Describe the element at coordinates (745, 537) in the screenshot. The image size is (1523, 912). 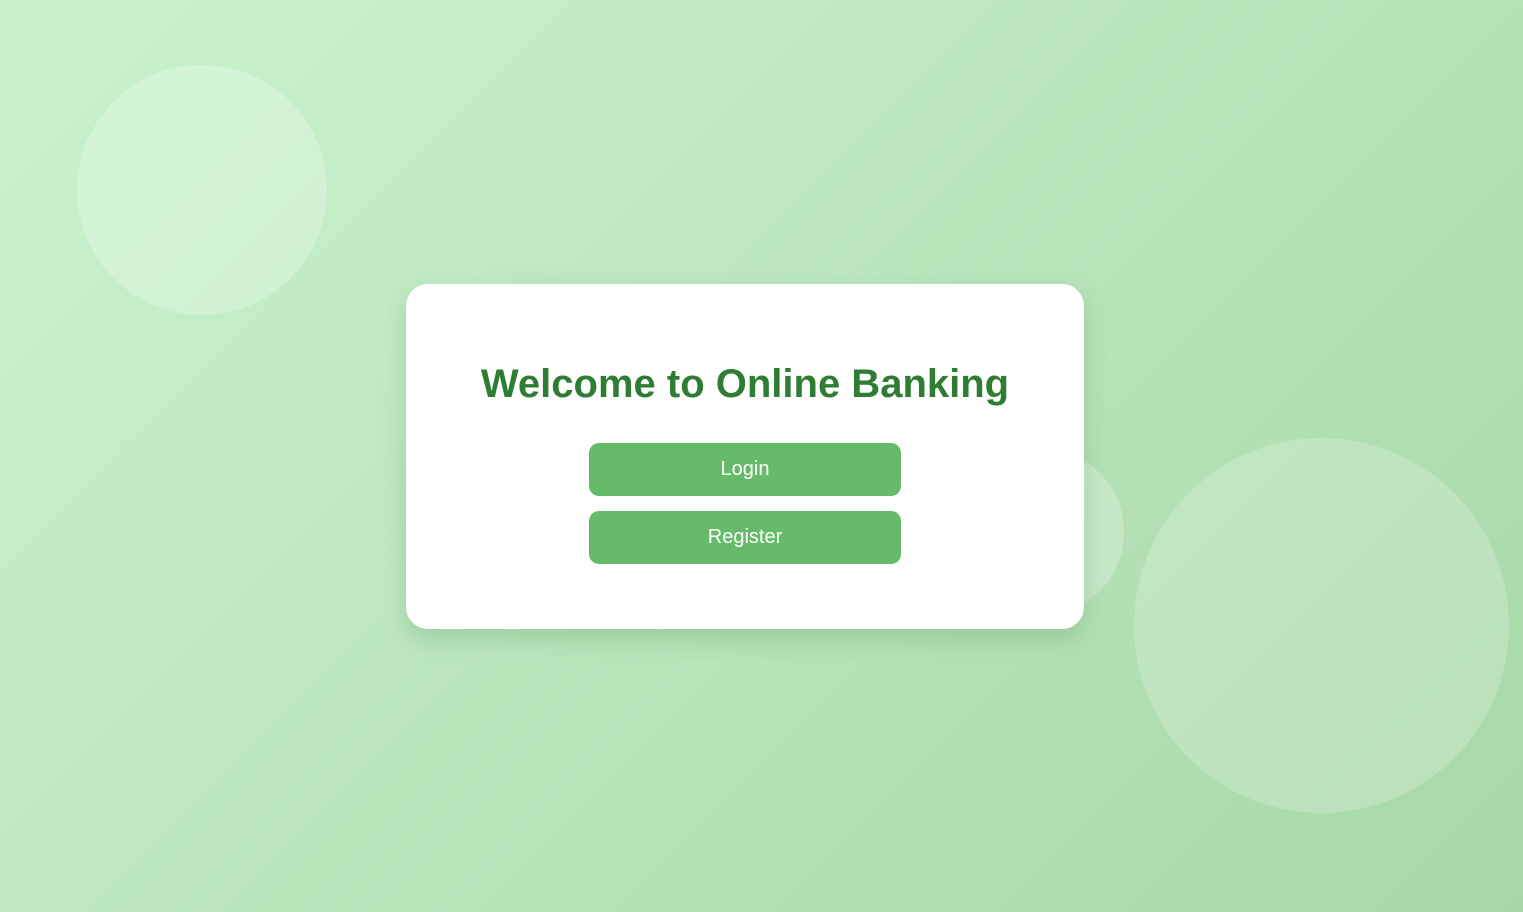
I see `register-button: Register` at that location.